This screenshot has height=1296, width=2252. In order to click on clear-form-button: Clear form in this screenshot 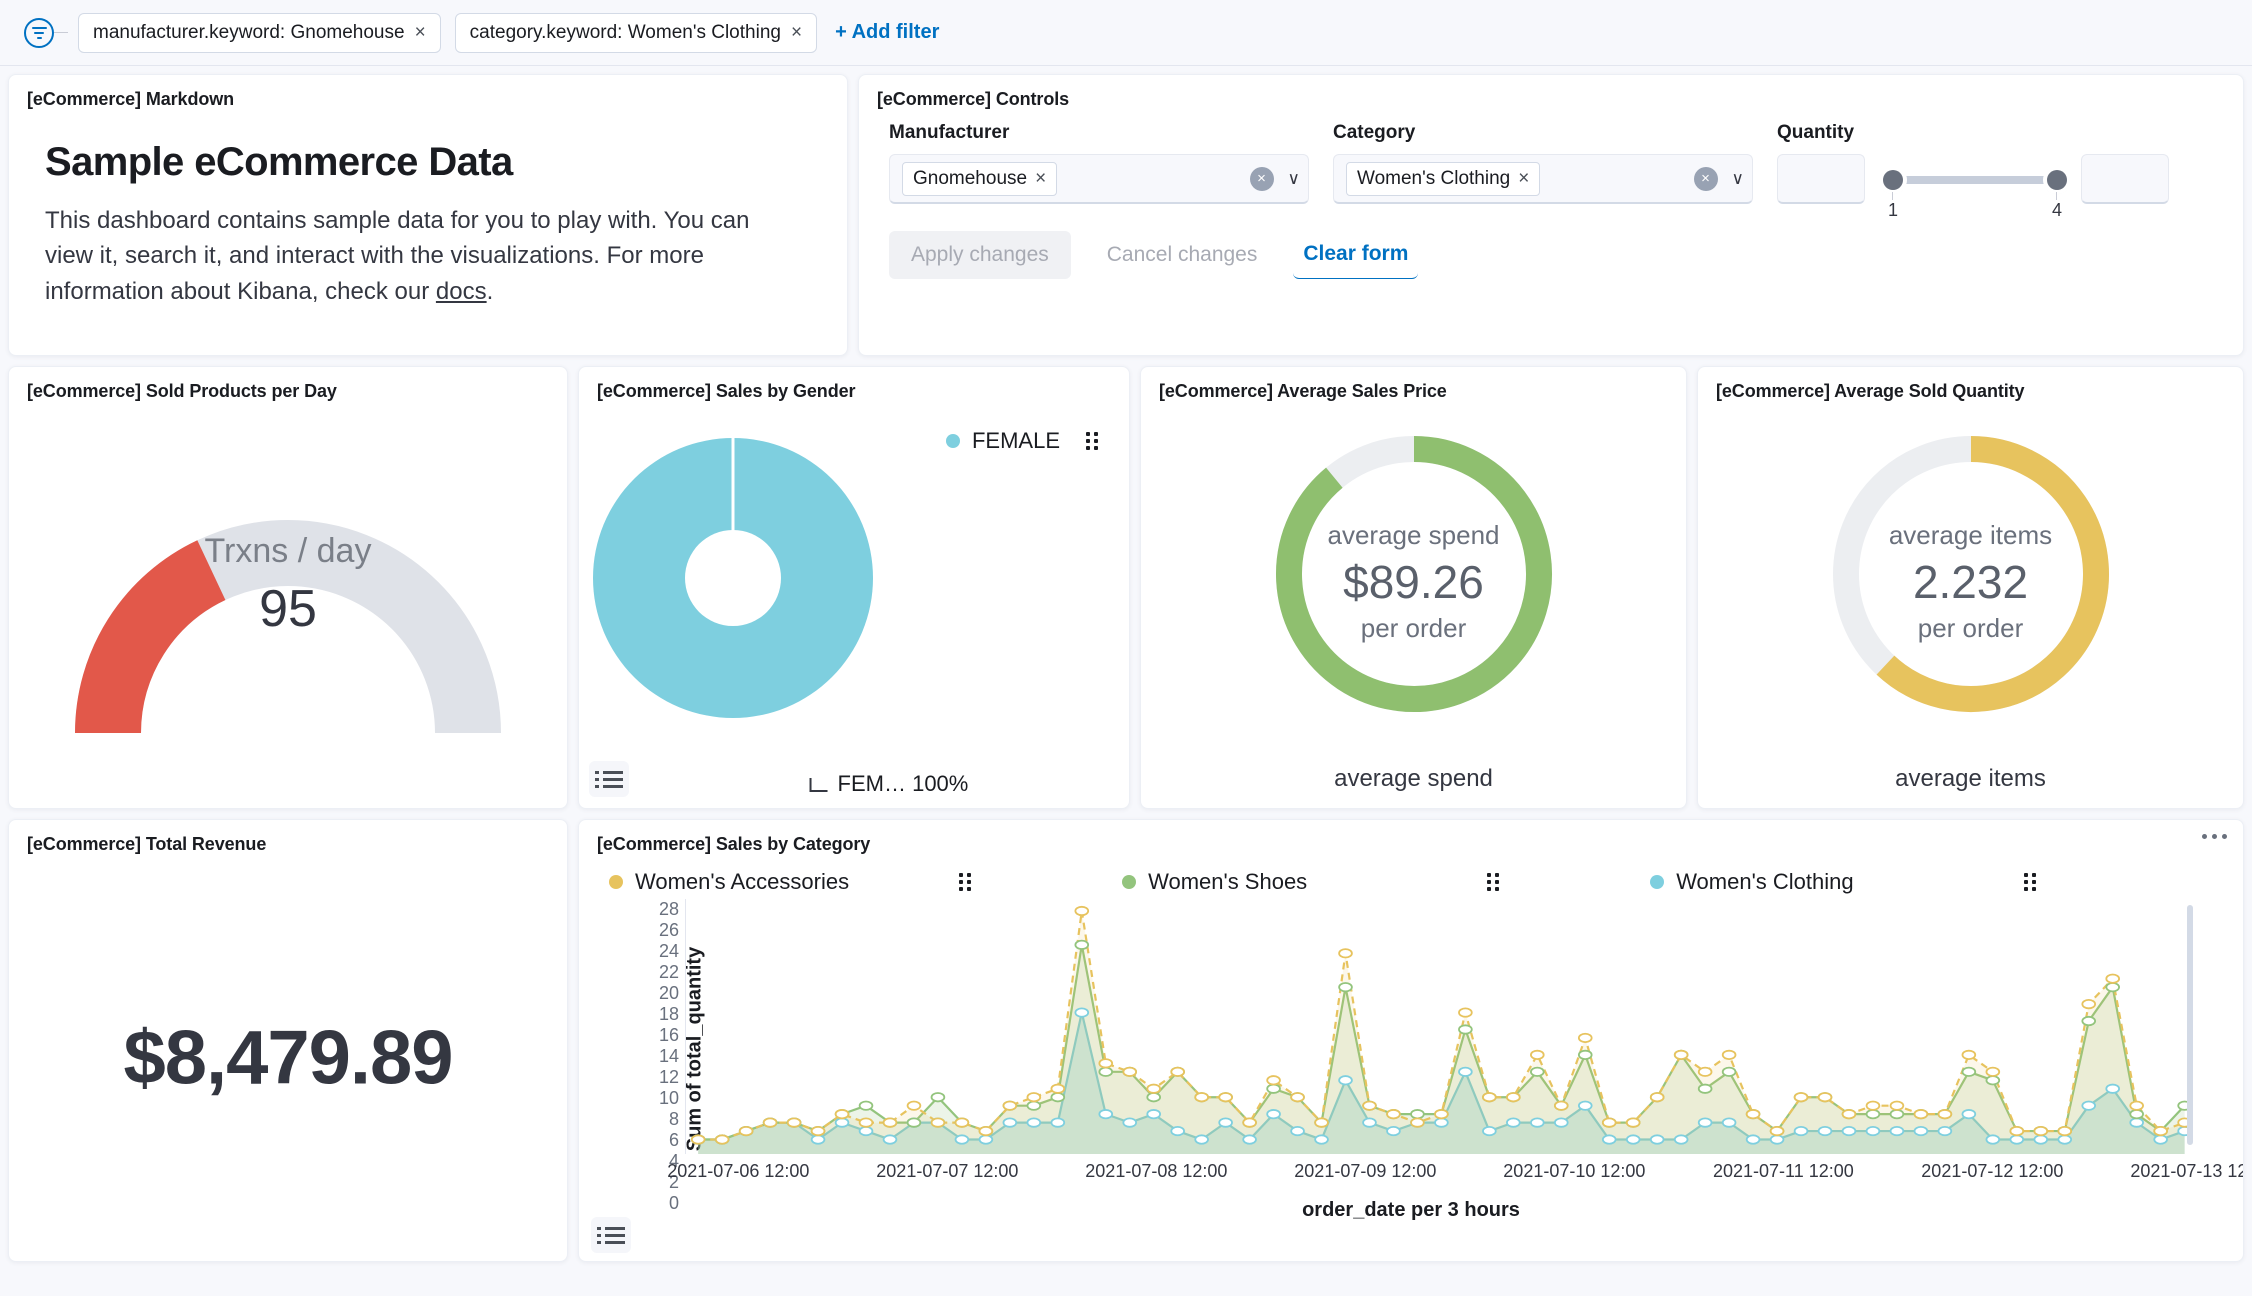, I will do `click(1356, 254)`.